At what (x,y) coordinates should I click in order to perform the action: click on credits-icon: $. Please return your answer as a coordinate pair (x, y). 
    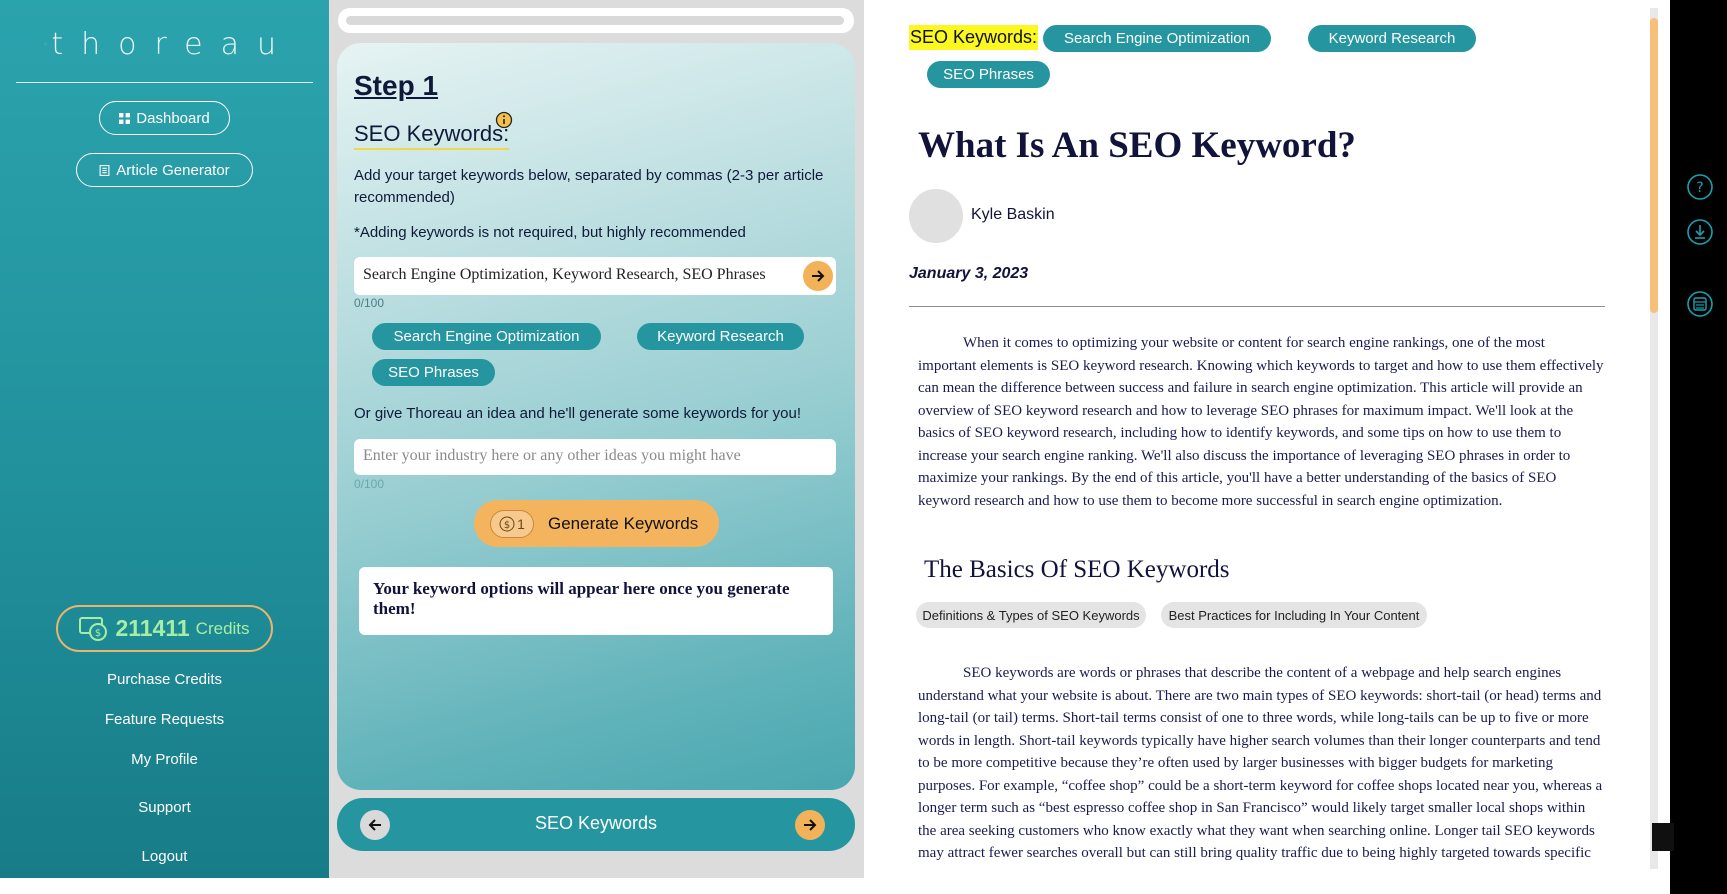
    Looking at the image, I should click on (93, 628).